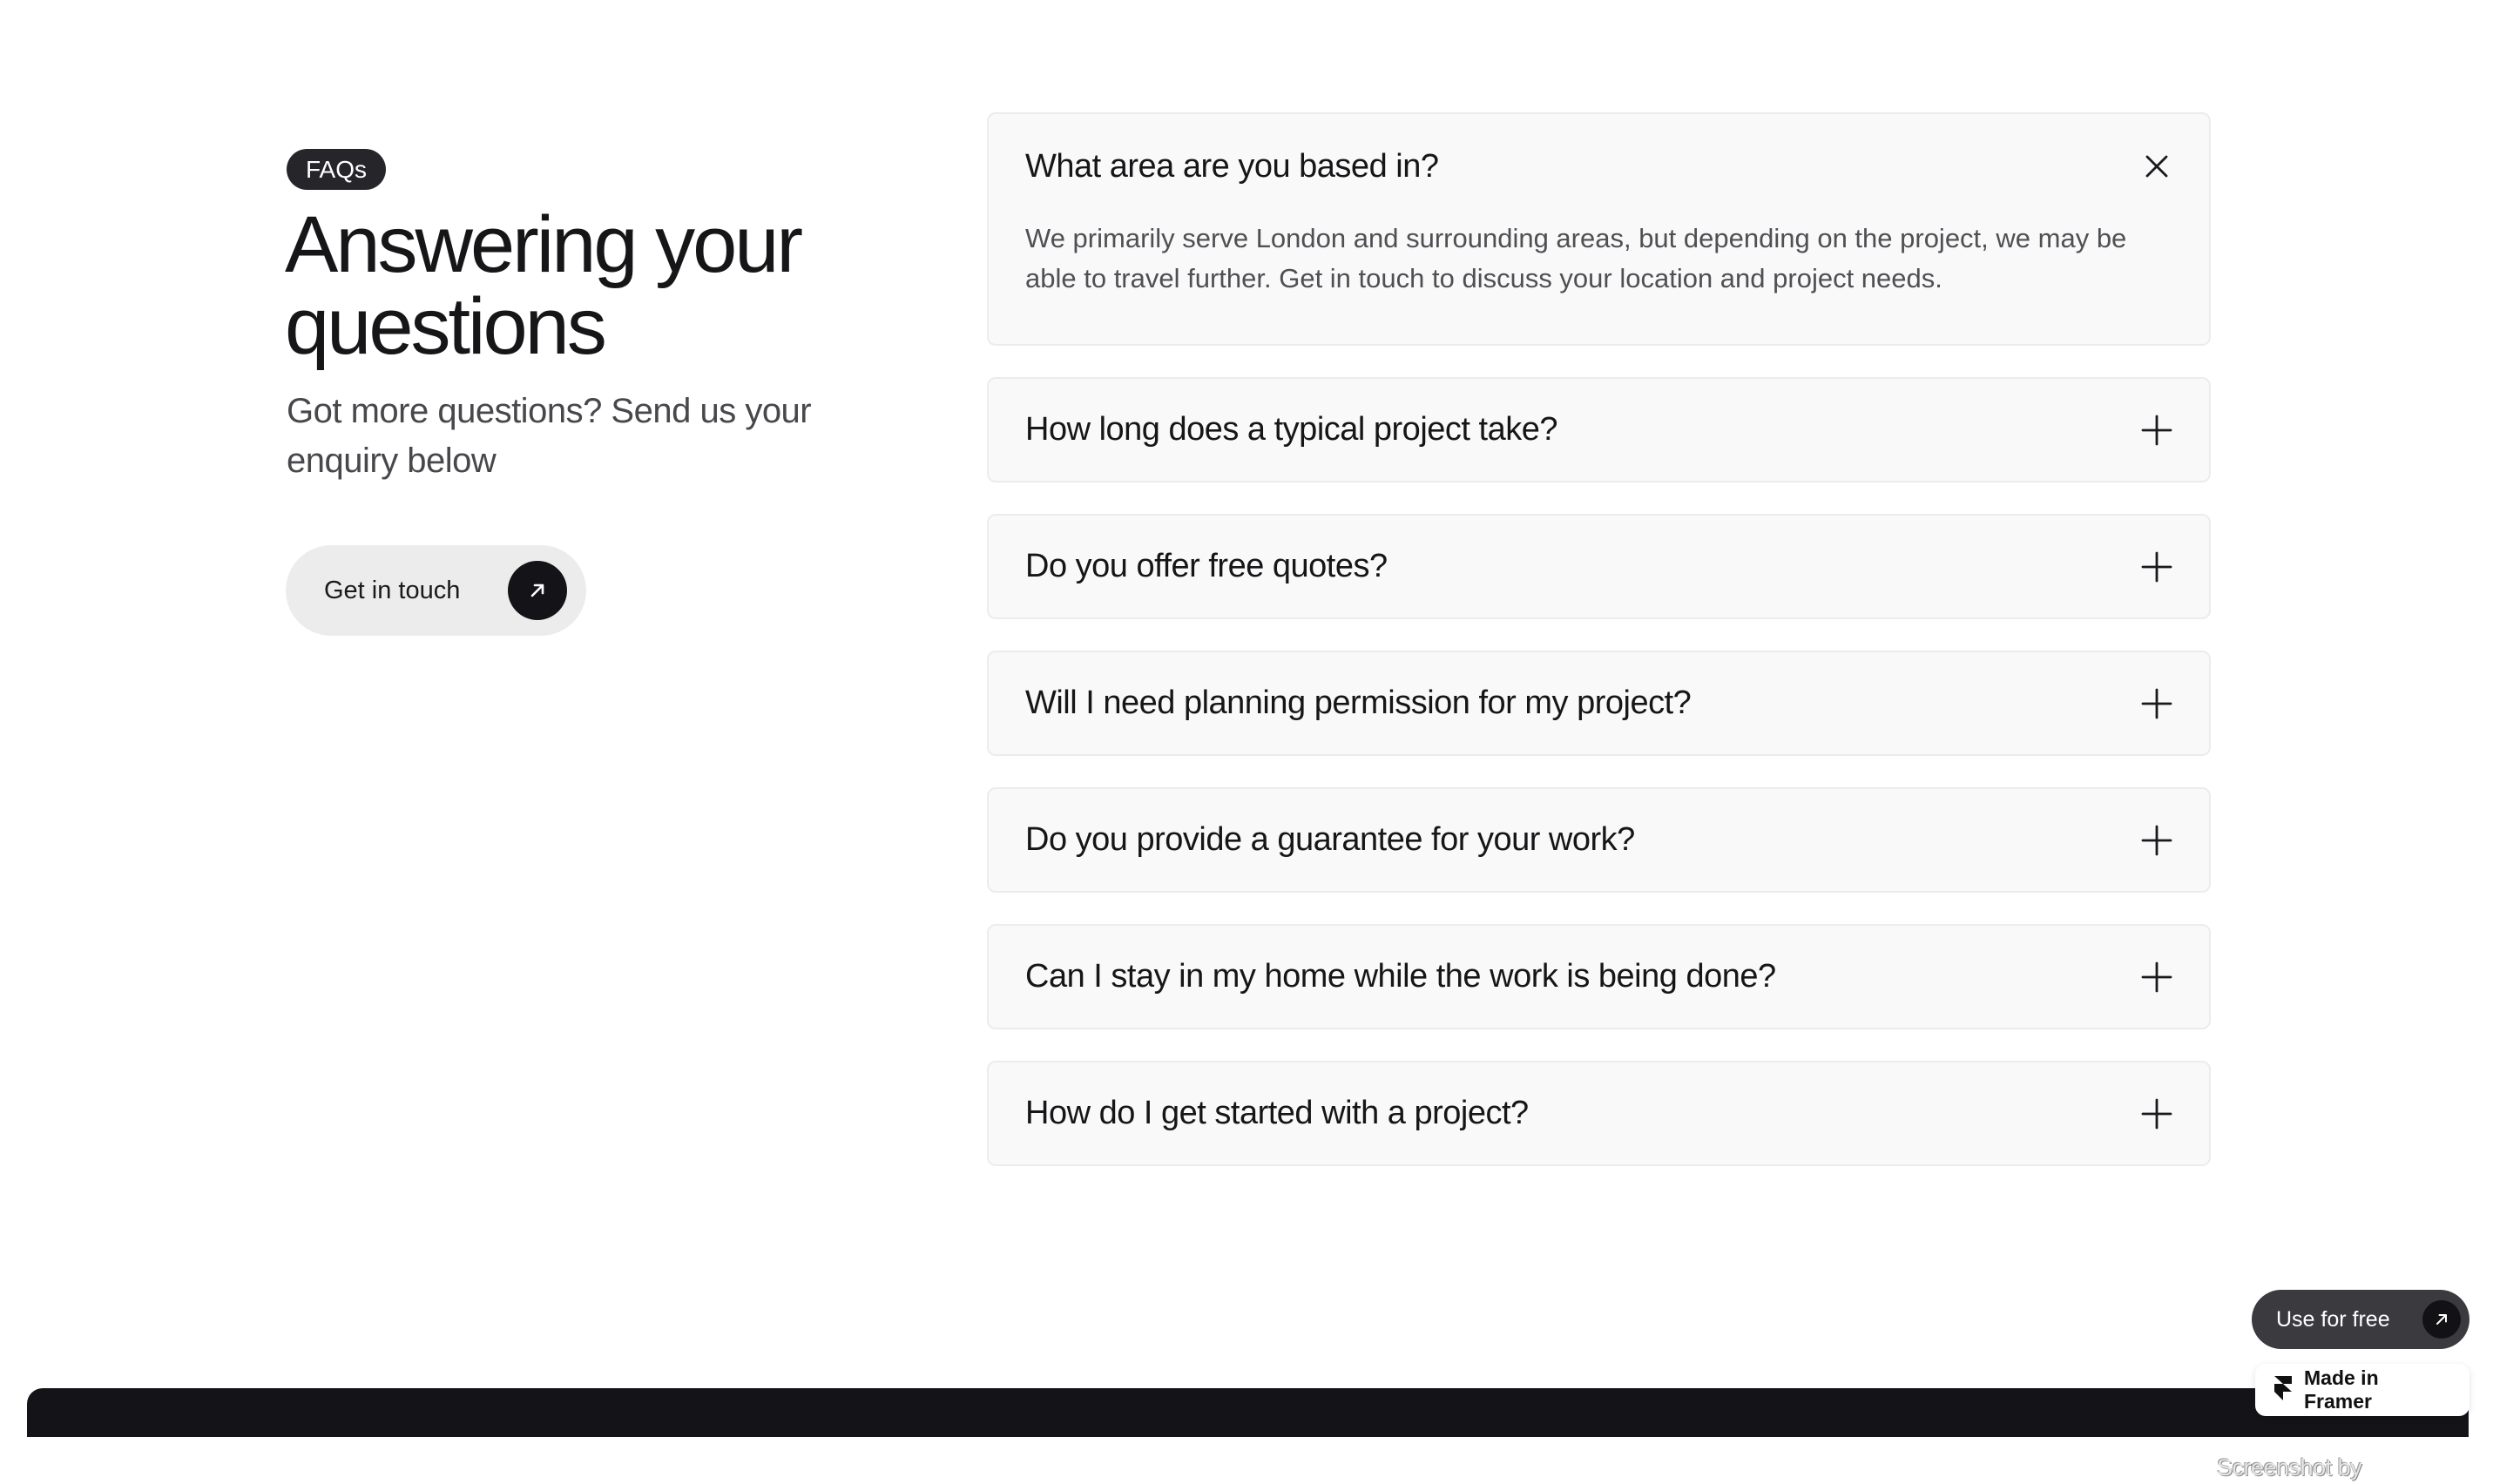  Describe the element at coordinates (1248, 1412) in the screenshot. I see `footer-bar` at that location.